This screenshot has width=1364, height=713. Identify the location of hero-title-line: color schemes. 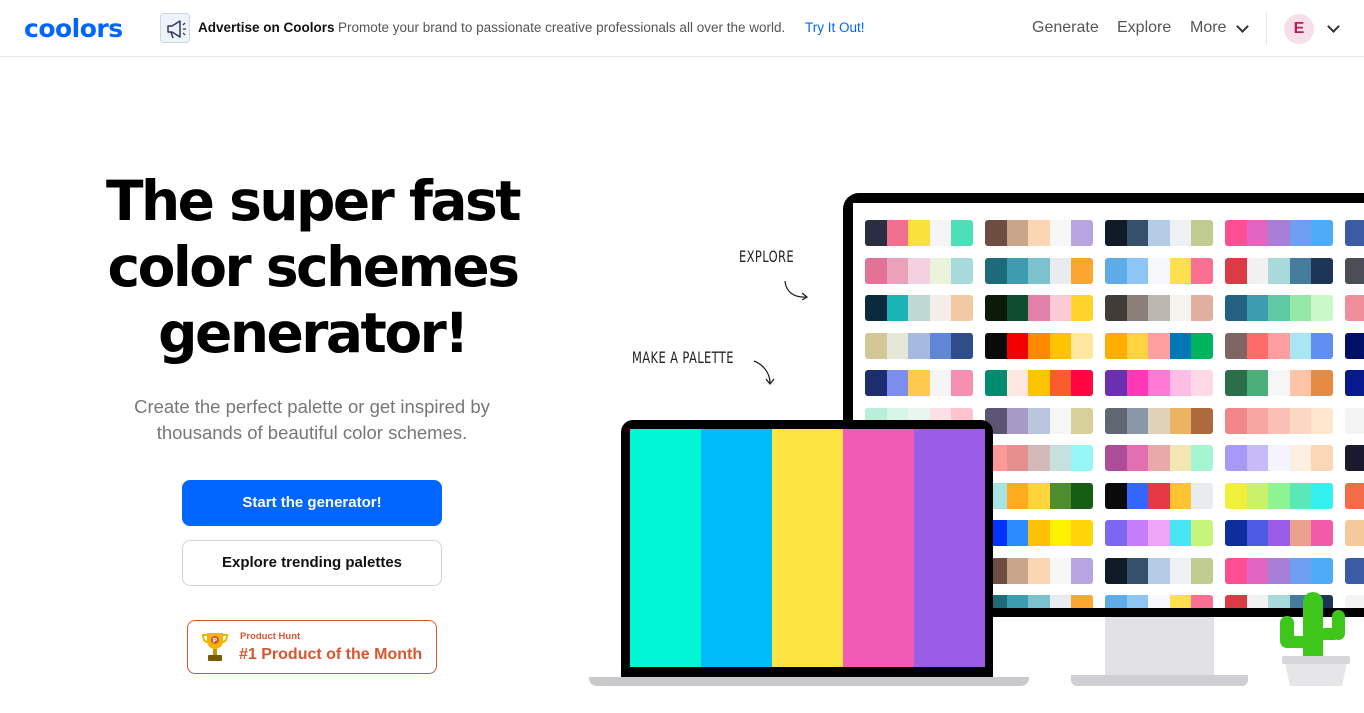
(313, 267).